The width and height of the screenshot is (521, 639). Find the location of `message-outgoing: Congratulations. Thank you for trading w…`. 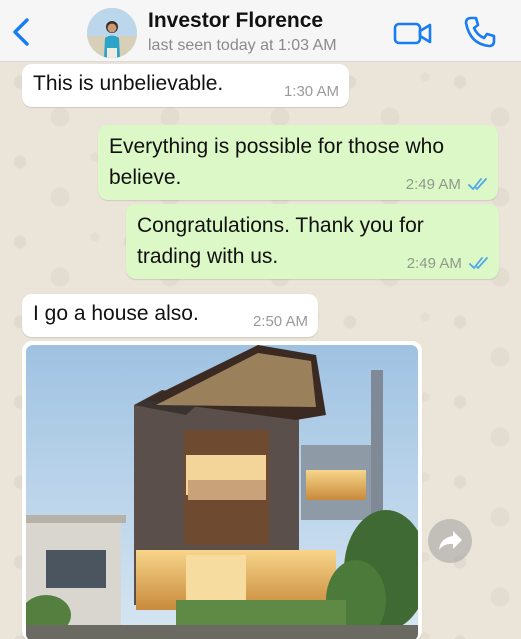

message-outgoing: Congratulations. Thank you for trading w… is located at coordinates (312, 241).